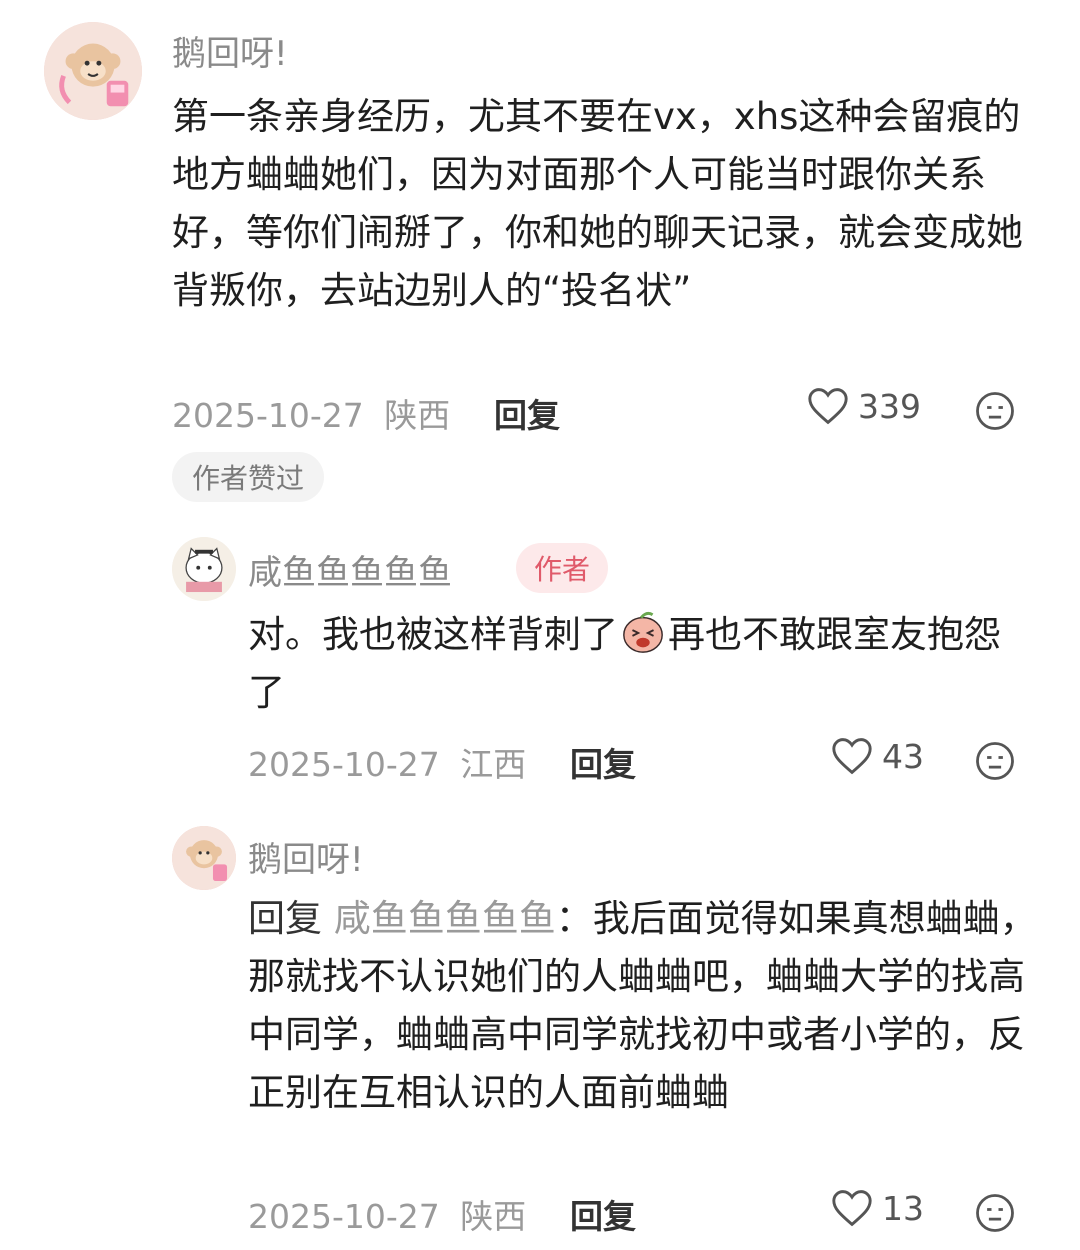  I want to click on reply-text-part1: 对。我也被这样背刺了, so click(433, 634).